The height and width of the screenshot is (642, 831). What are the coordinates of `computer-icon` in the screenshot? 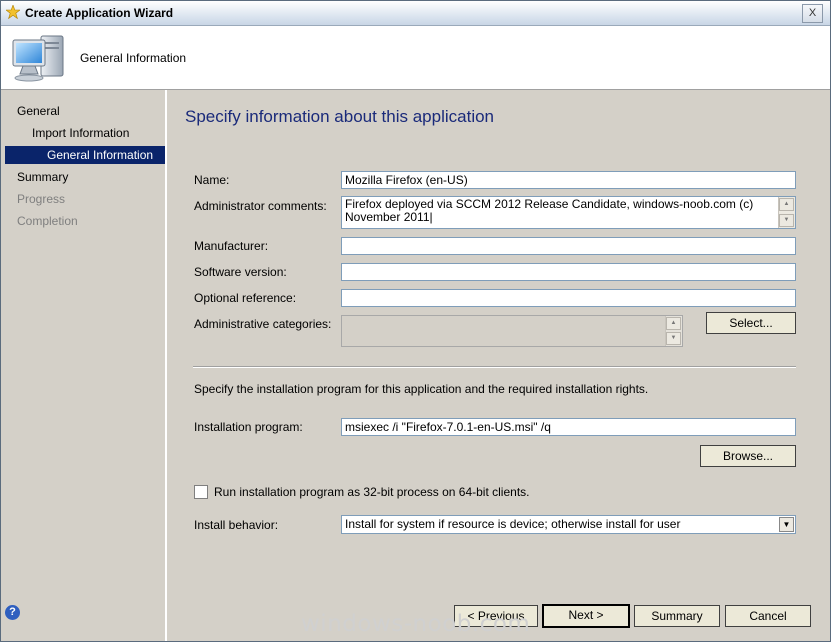 It's located at (38, 58).